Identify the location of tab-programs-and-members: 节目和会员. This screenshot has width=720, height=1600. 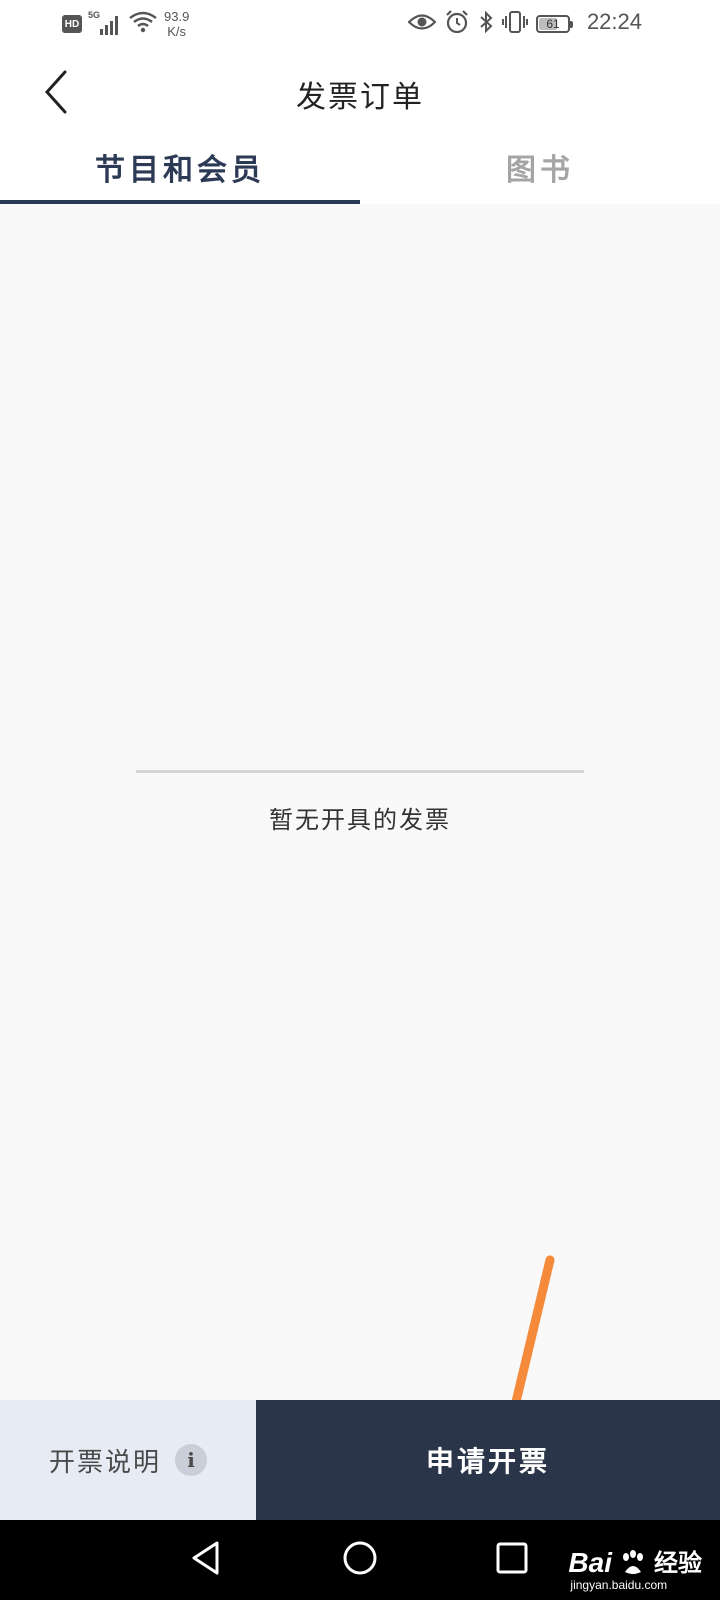
(180, 172).